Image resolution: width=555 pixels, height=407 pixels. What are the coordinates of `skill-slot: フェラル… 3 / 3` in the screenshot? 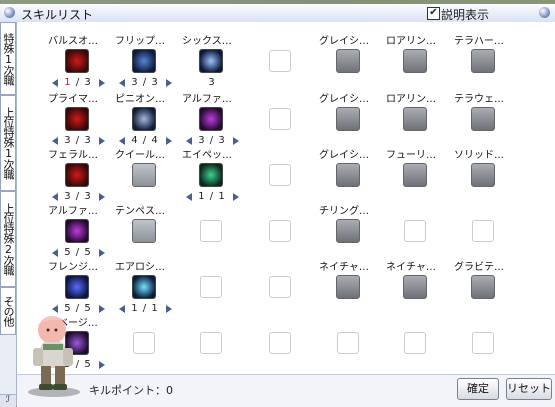 It's located at (78, 178).